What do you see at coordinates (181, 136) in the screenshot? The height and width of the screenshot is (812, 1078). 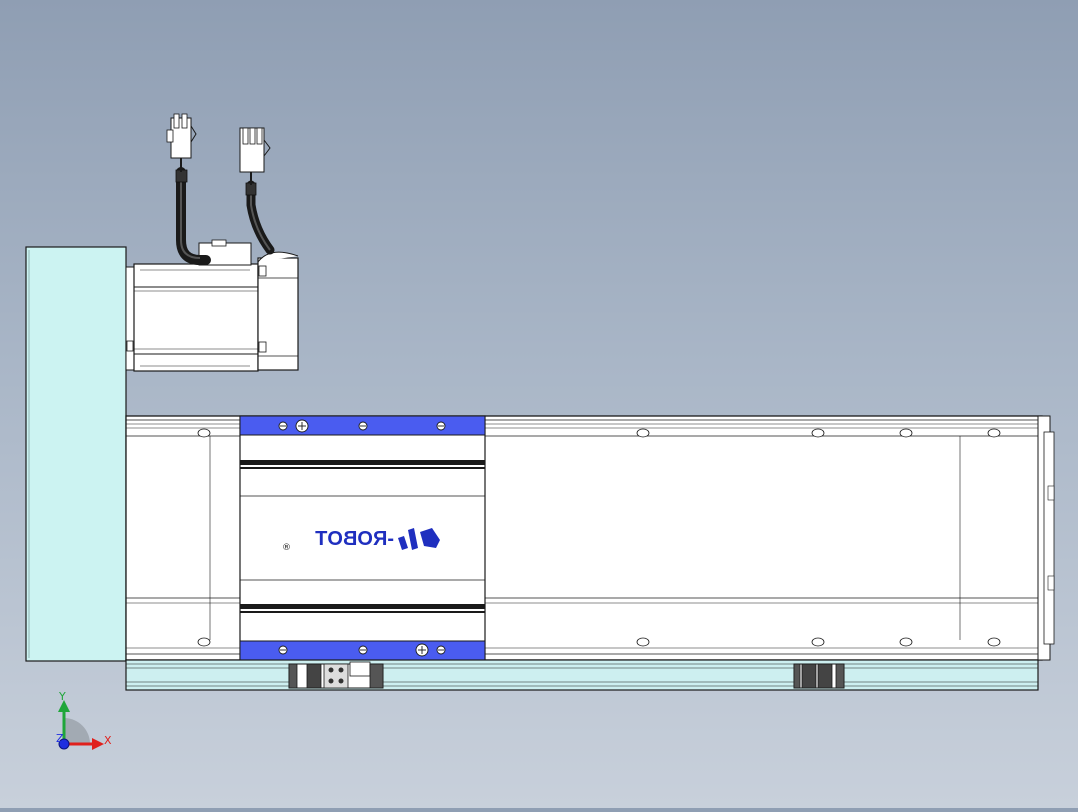 I see `motor-cable-connector-icon` at bounding box center [181, 136].